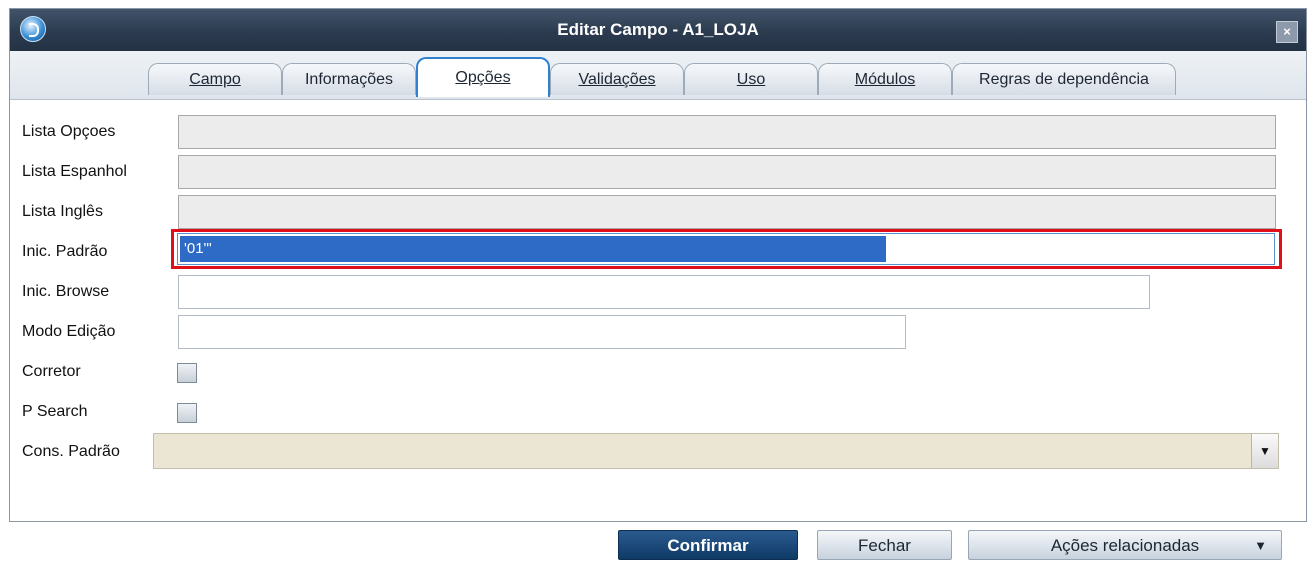  Describe the element at coordinates (1287, 32) in the screenshot. I see `close-icon: ×` at that location.